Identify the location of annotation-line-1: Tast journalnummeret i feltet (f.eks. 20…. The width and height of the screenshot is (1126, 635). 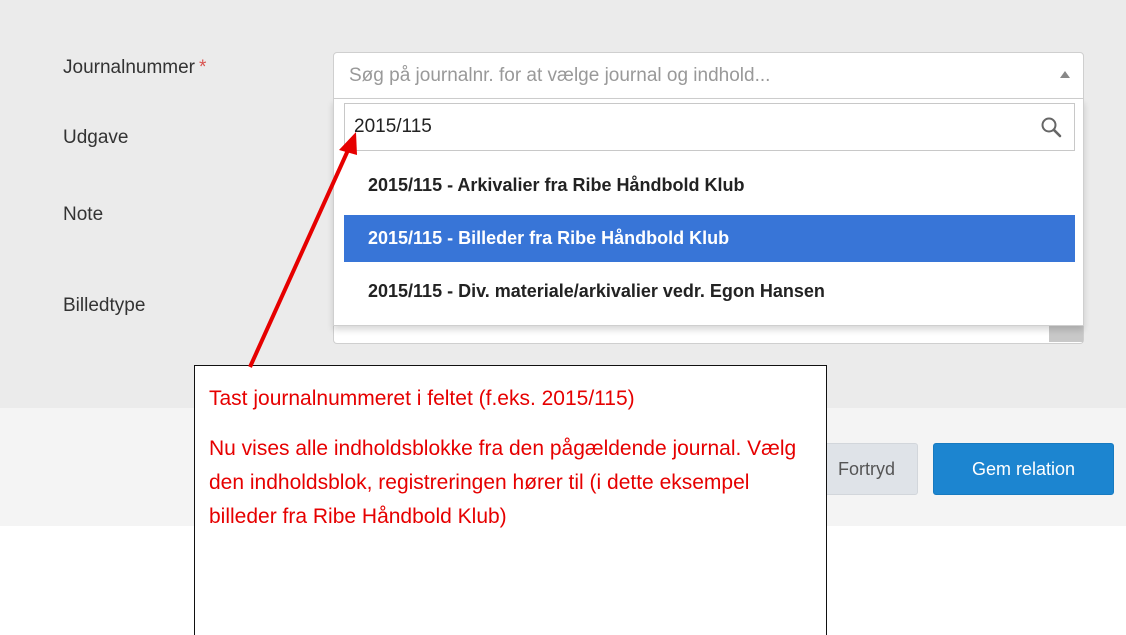
(422, 398).